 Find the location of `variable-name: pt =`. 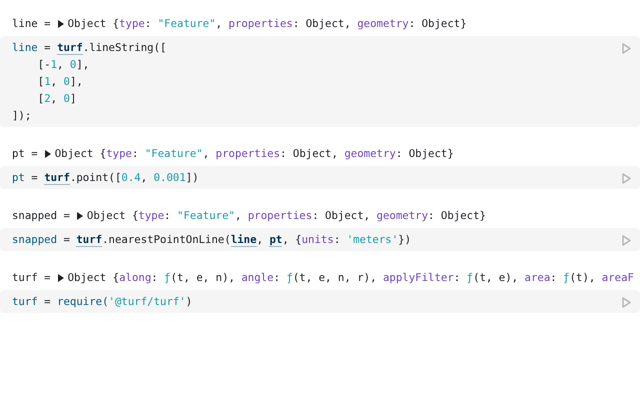

variable-name: pt = is located at coordinates (25, 154).